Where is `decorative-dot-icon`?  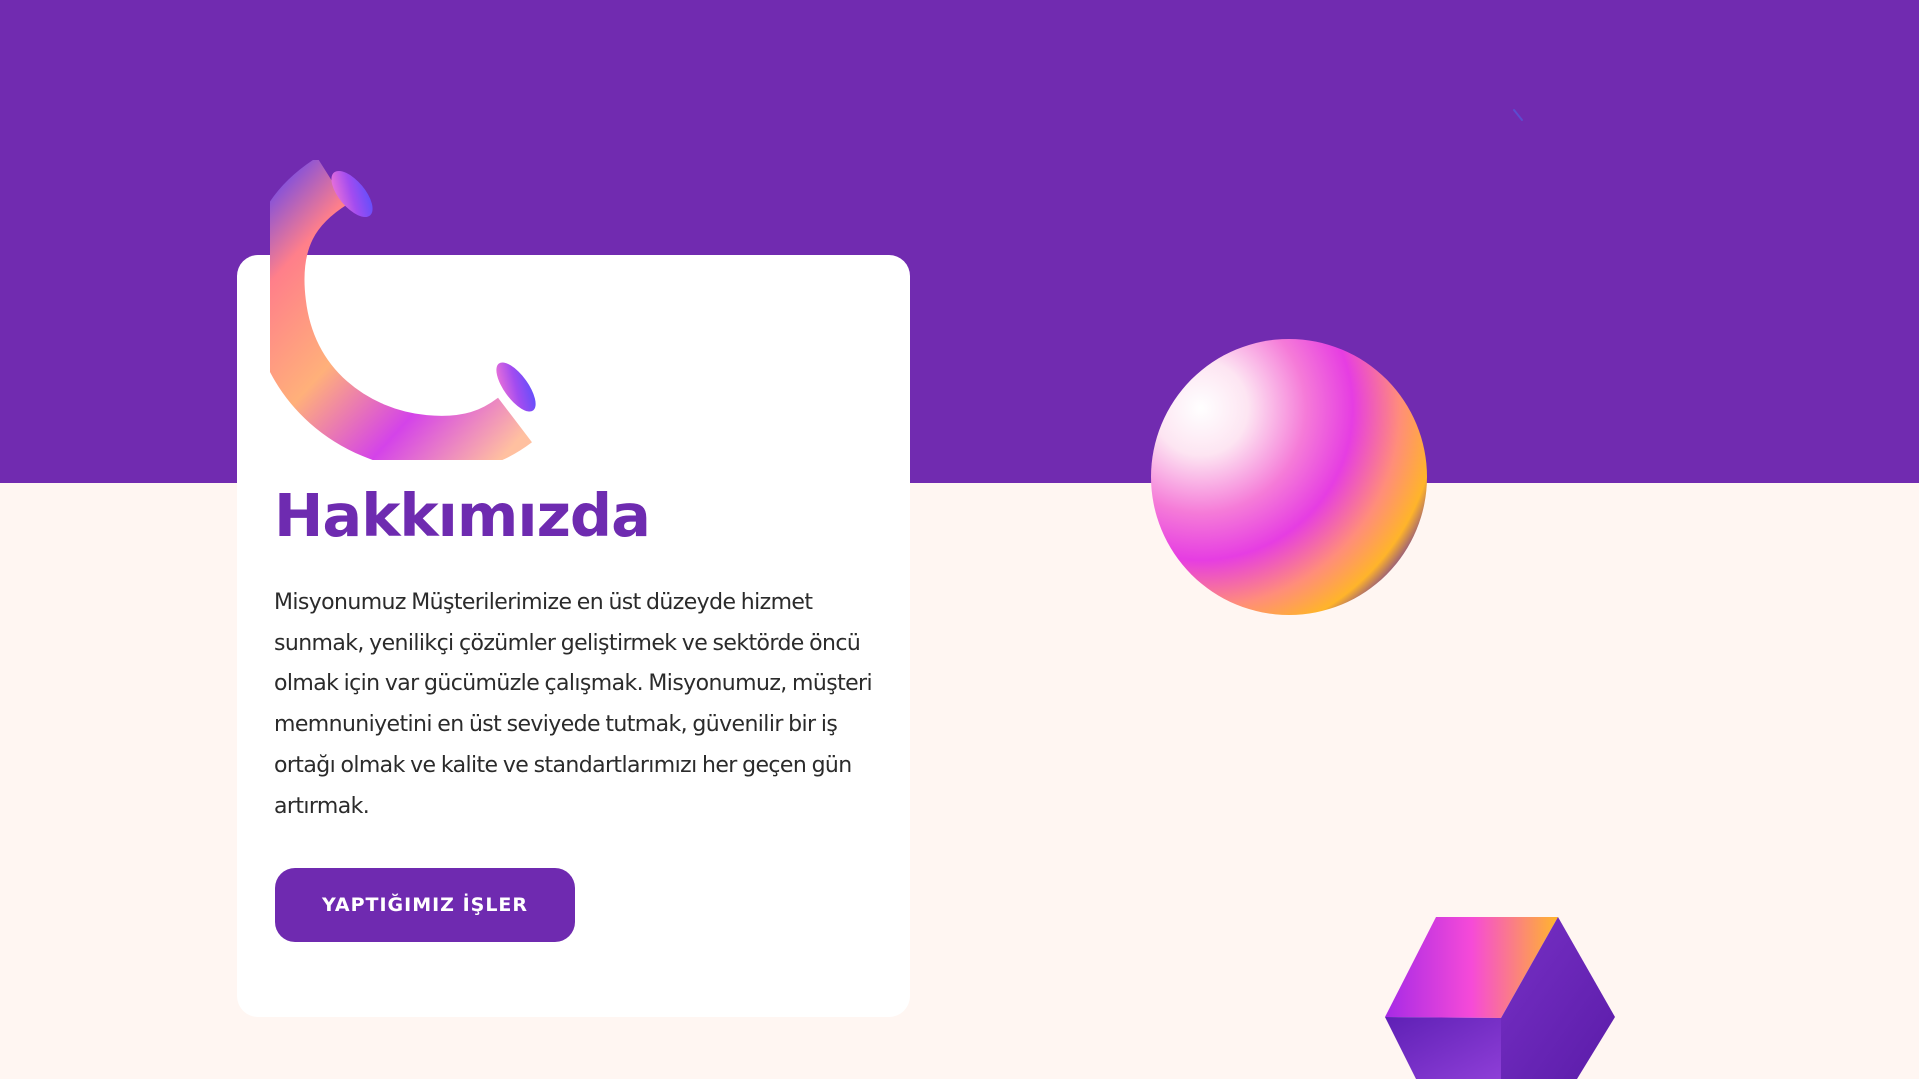
decorative-dot-icon is located at coordinates (1518, 115).